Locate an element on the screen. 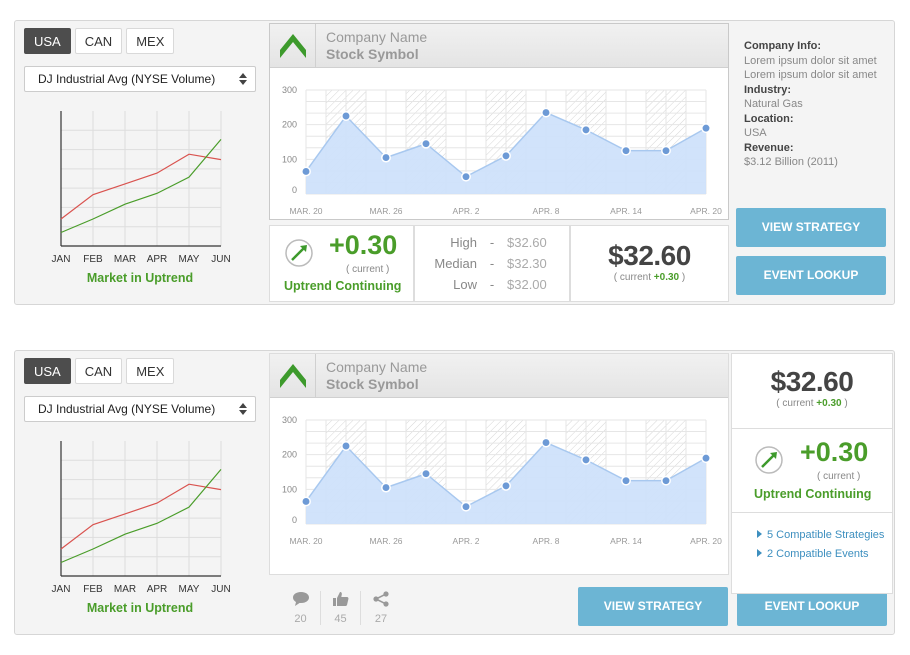  high-dash: - is located at coordinates (492, 242).